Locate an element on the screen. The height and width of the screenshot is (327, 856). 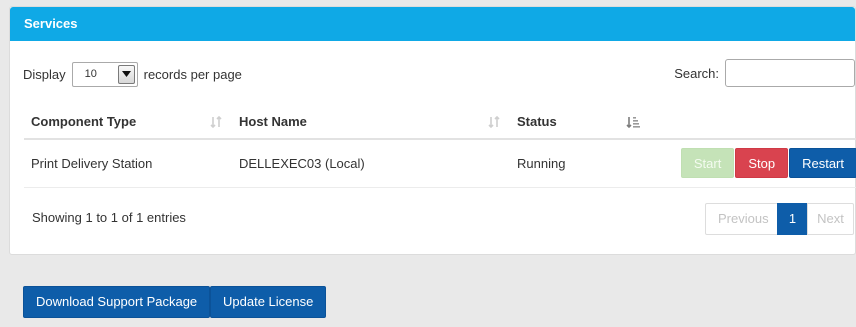
pagination-next: Next is located at coordinates (830, 219).